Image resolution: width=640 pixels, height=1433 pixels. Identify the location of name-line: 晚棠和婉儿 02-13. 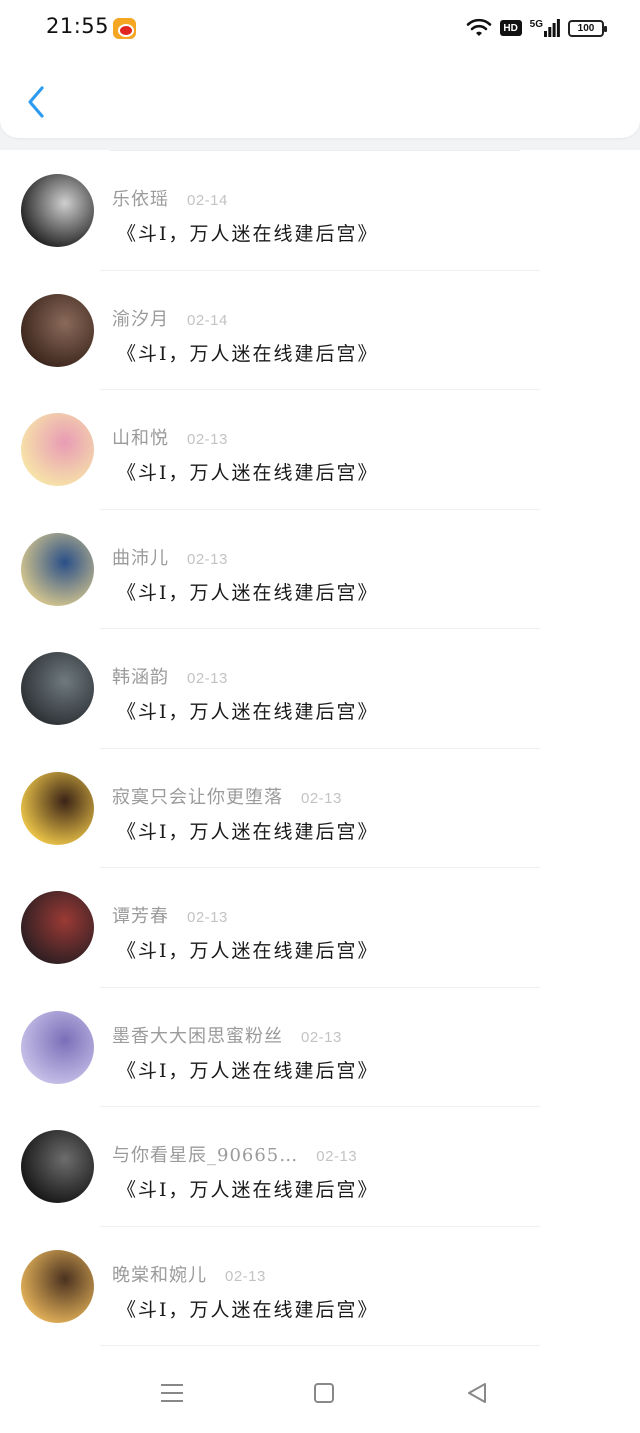
(189, 1274).